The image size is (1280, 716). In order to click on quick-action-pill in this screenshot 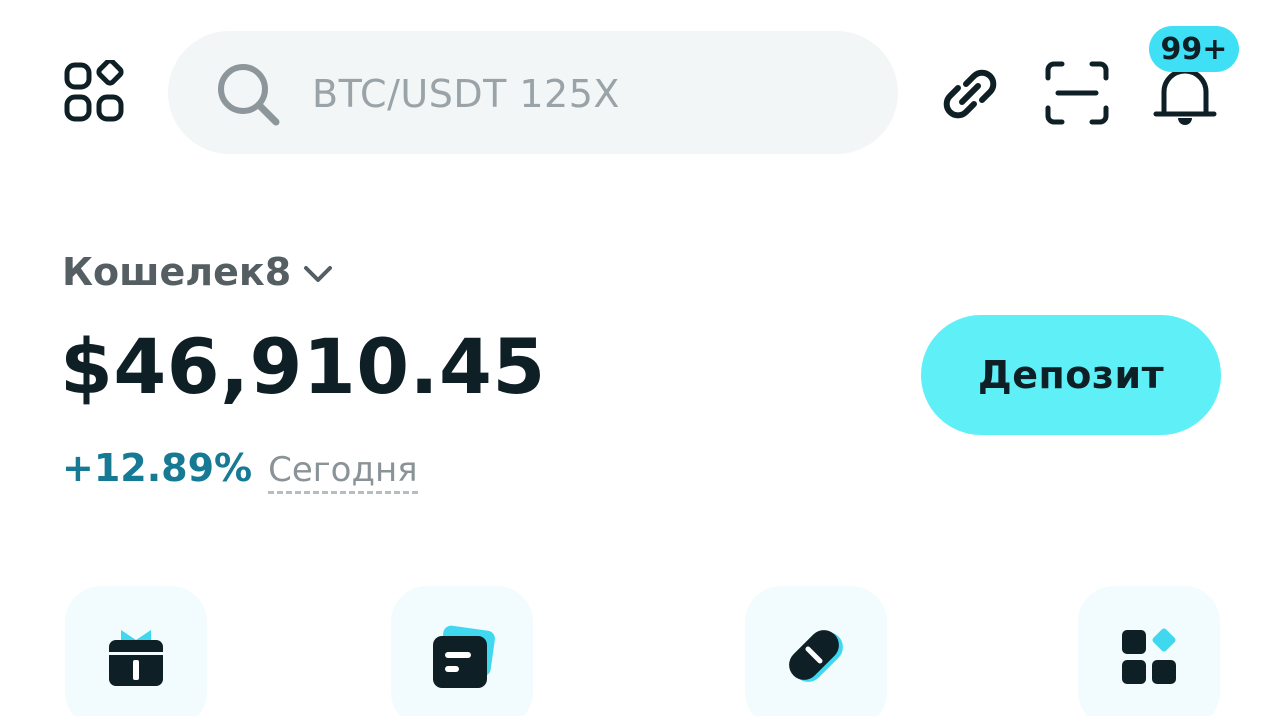, I will do `click(816, 651)`.